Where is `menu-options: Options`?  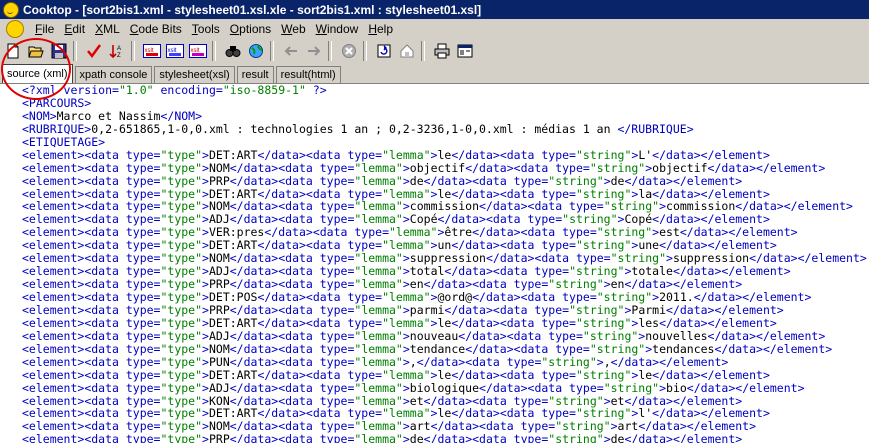 menu-options: Options is located at coordinates (250, 29).